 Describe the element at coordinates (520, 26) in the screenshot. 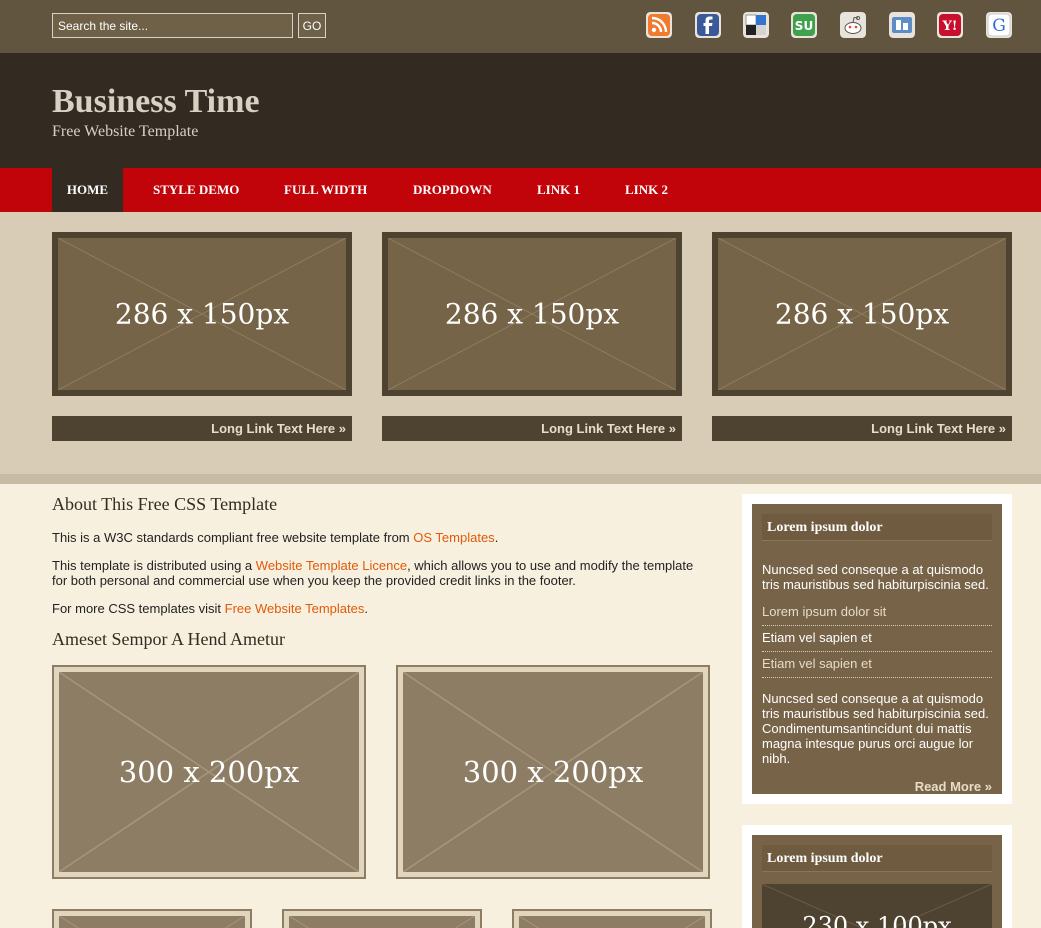

I see `top-bar: GO SU Y! G` at that location.